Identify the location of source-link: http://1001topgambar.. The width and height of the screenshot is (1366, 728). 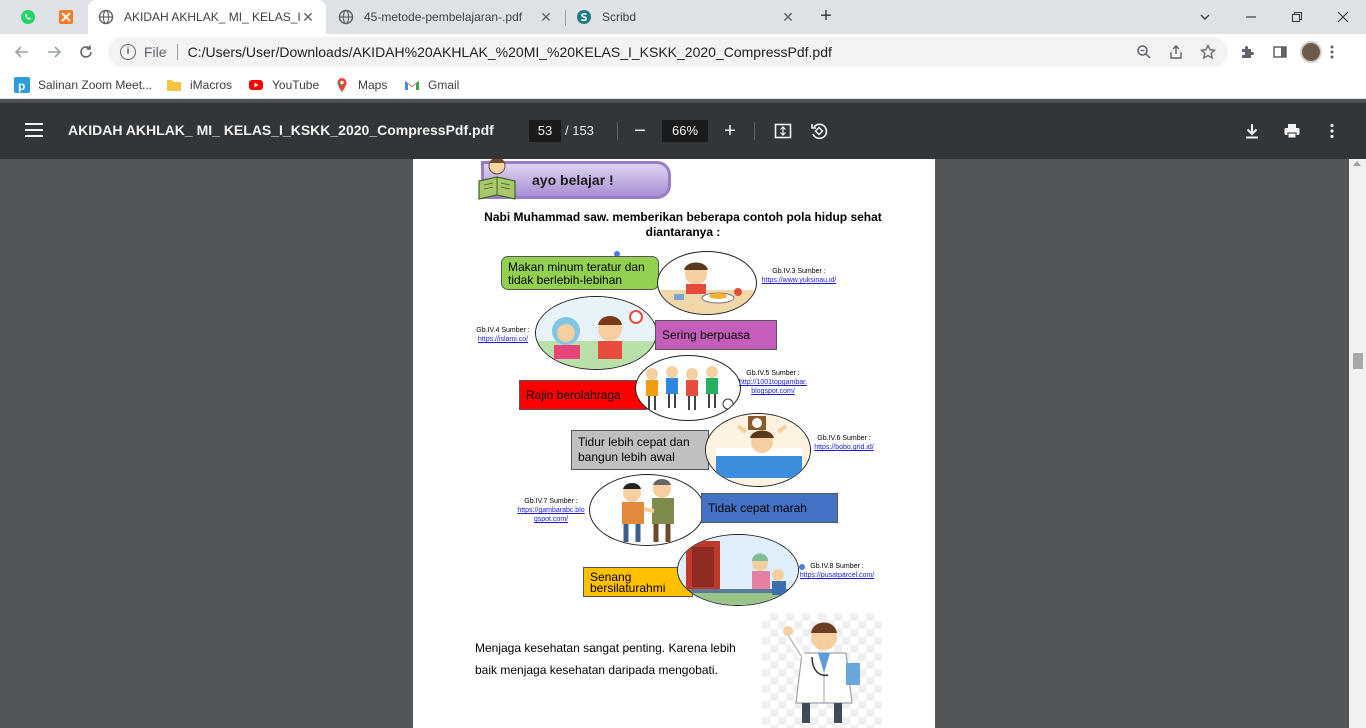
(773, 382).